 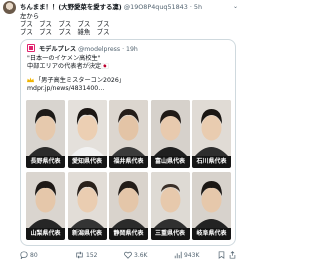 I want to click on avatar, so click(x=9, y=7).